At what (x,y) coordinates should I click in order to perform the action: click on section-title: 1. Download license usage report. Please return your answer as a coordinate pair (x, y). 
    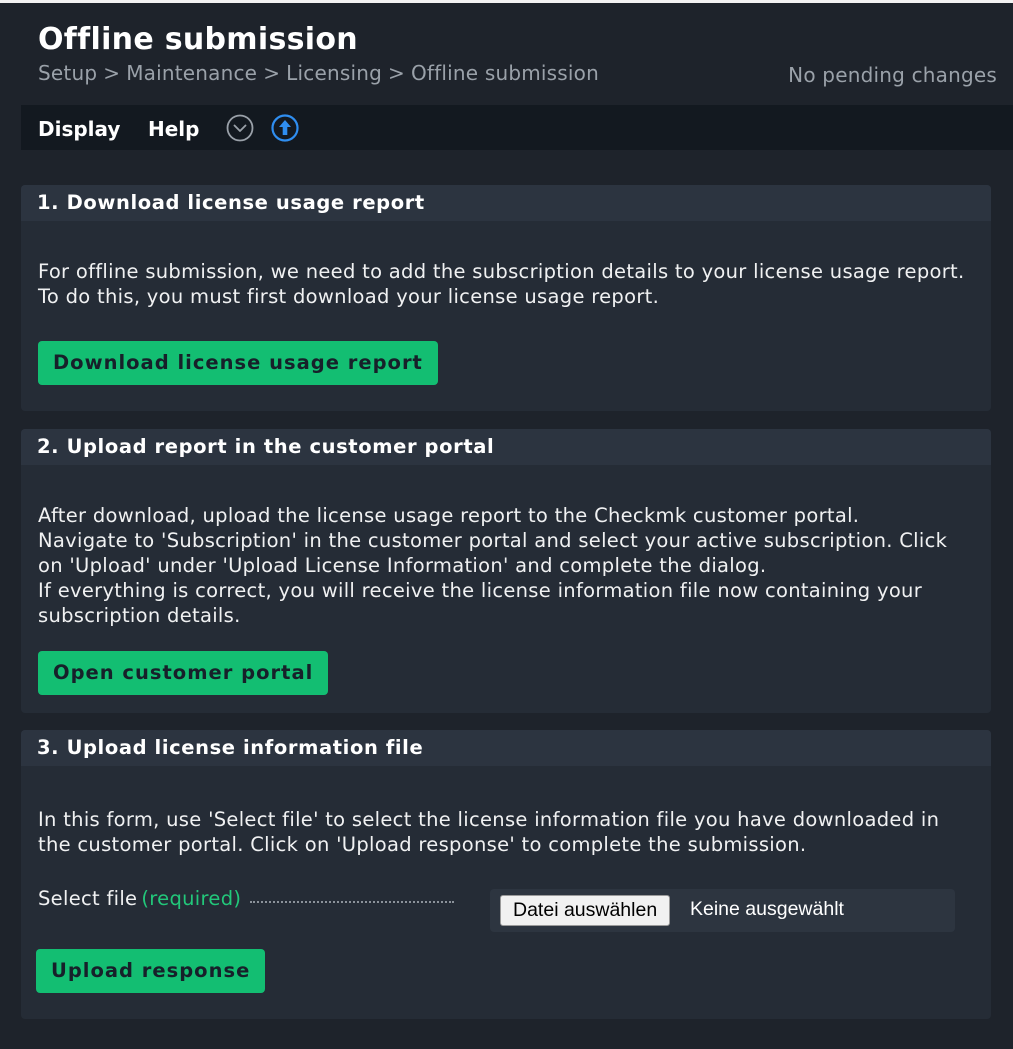
    Looking at the image, I should click on (506, 203).